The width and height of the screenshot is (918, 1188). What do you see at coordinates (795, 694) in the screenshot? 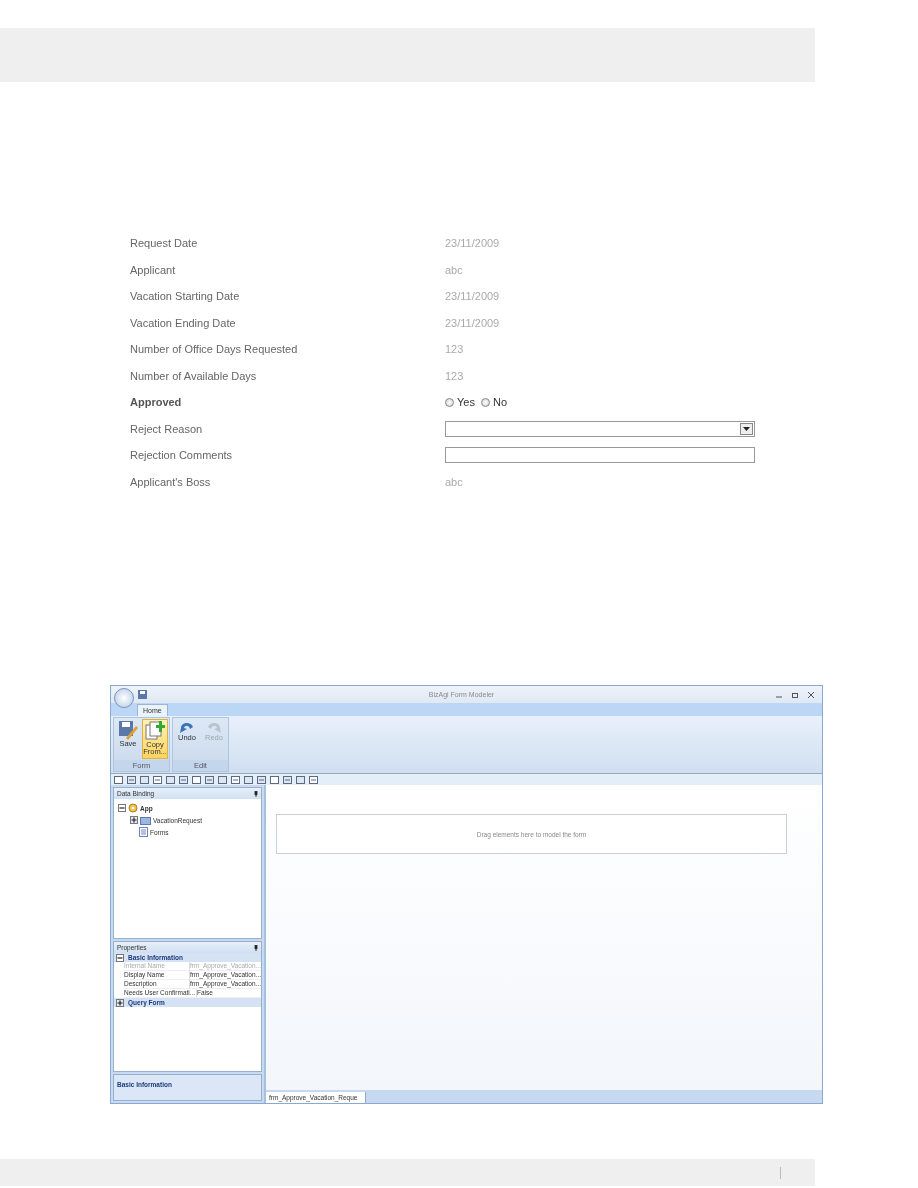
I see `restore-icon` at bounding box center [795, 694].